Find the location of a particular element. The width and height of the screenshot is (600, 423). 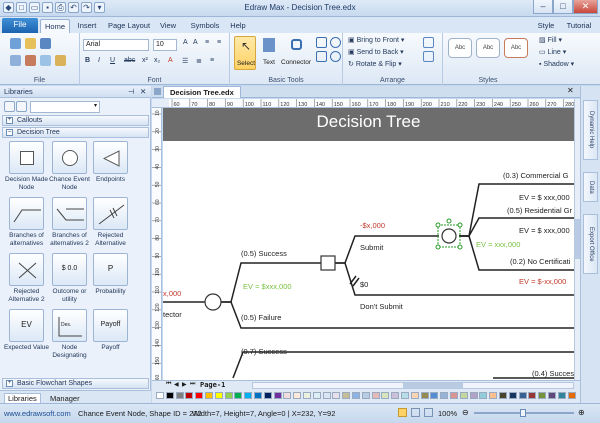

view-fullscreen-icon is located at coordinates (415, 412).